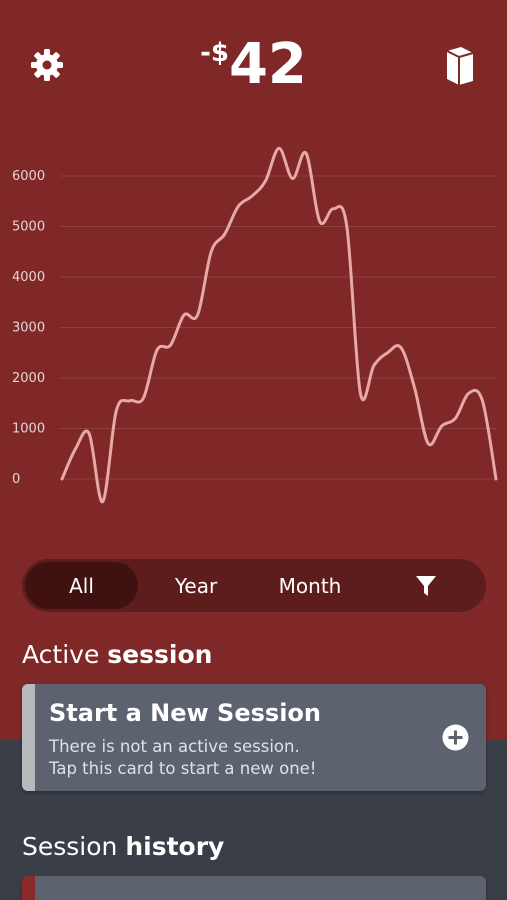  Describe the element at coordinates (28, 328) in the screenshot. I see `y-tick-label: 3000` at that location.